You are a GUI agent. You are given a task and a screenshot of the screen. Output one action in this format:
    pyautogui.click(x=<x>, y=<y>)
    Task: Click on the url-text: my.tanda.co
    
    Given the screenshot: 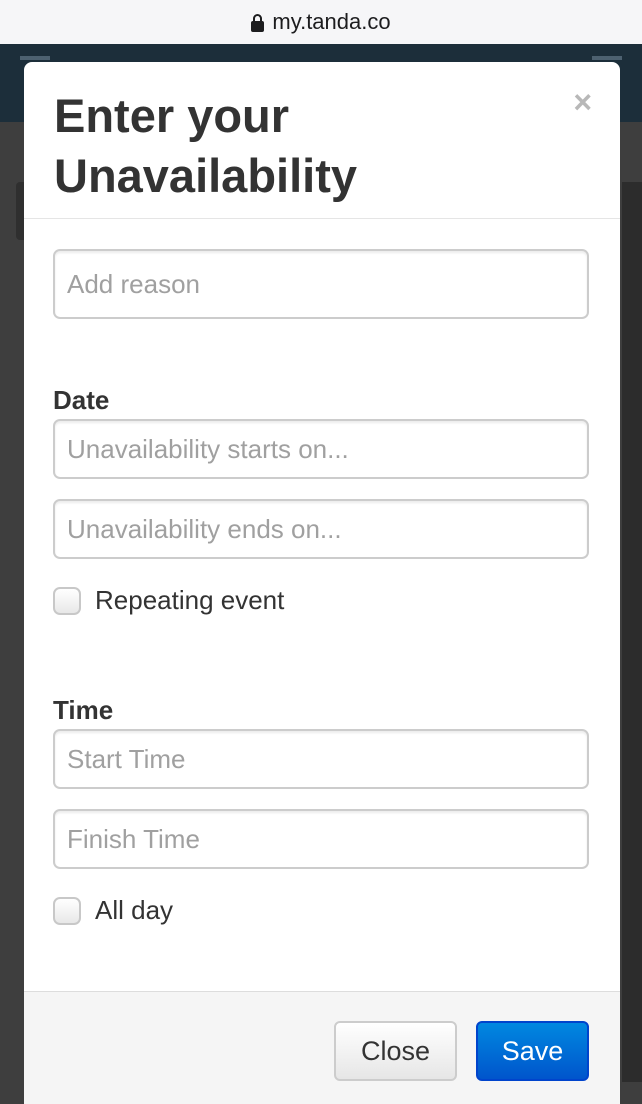 What is the action you would take?
    pyautogui.click(x=331, y=21)
    